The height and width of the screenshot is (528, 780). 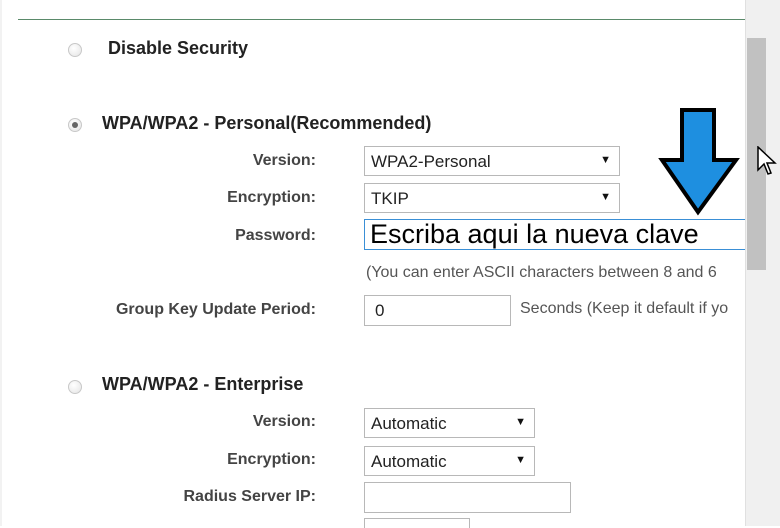 What do you see at coordinates (203, 384) in the screenshot?
I see `wpa-enterprise-label: WPA/WPA2 - Enterprise` at bounding box center [203, 384].